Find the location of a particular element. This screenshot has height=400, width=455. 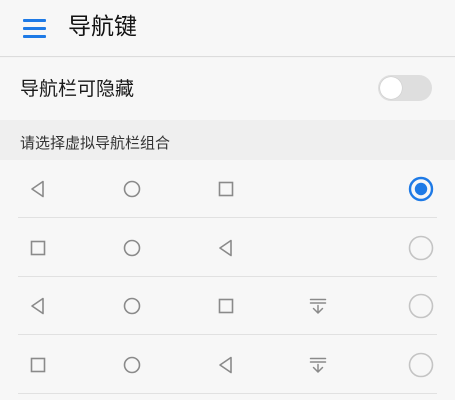

section-header: 请选择虚拟导航栏组合 is located at coordinates (227, 140).